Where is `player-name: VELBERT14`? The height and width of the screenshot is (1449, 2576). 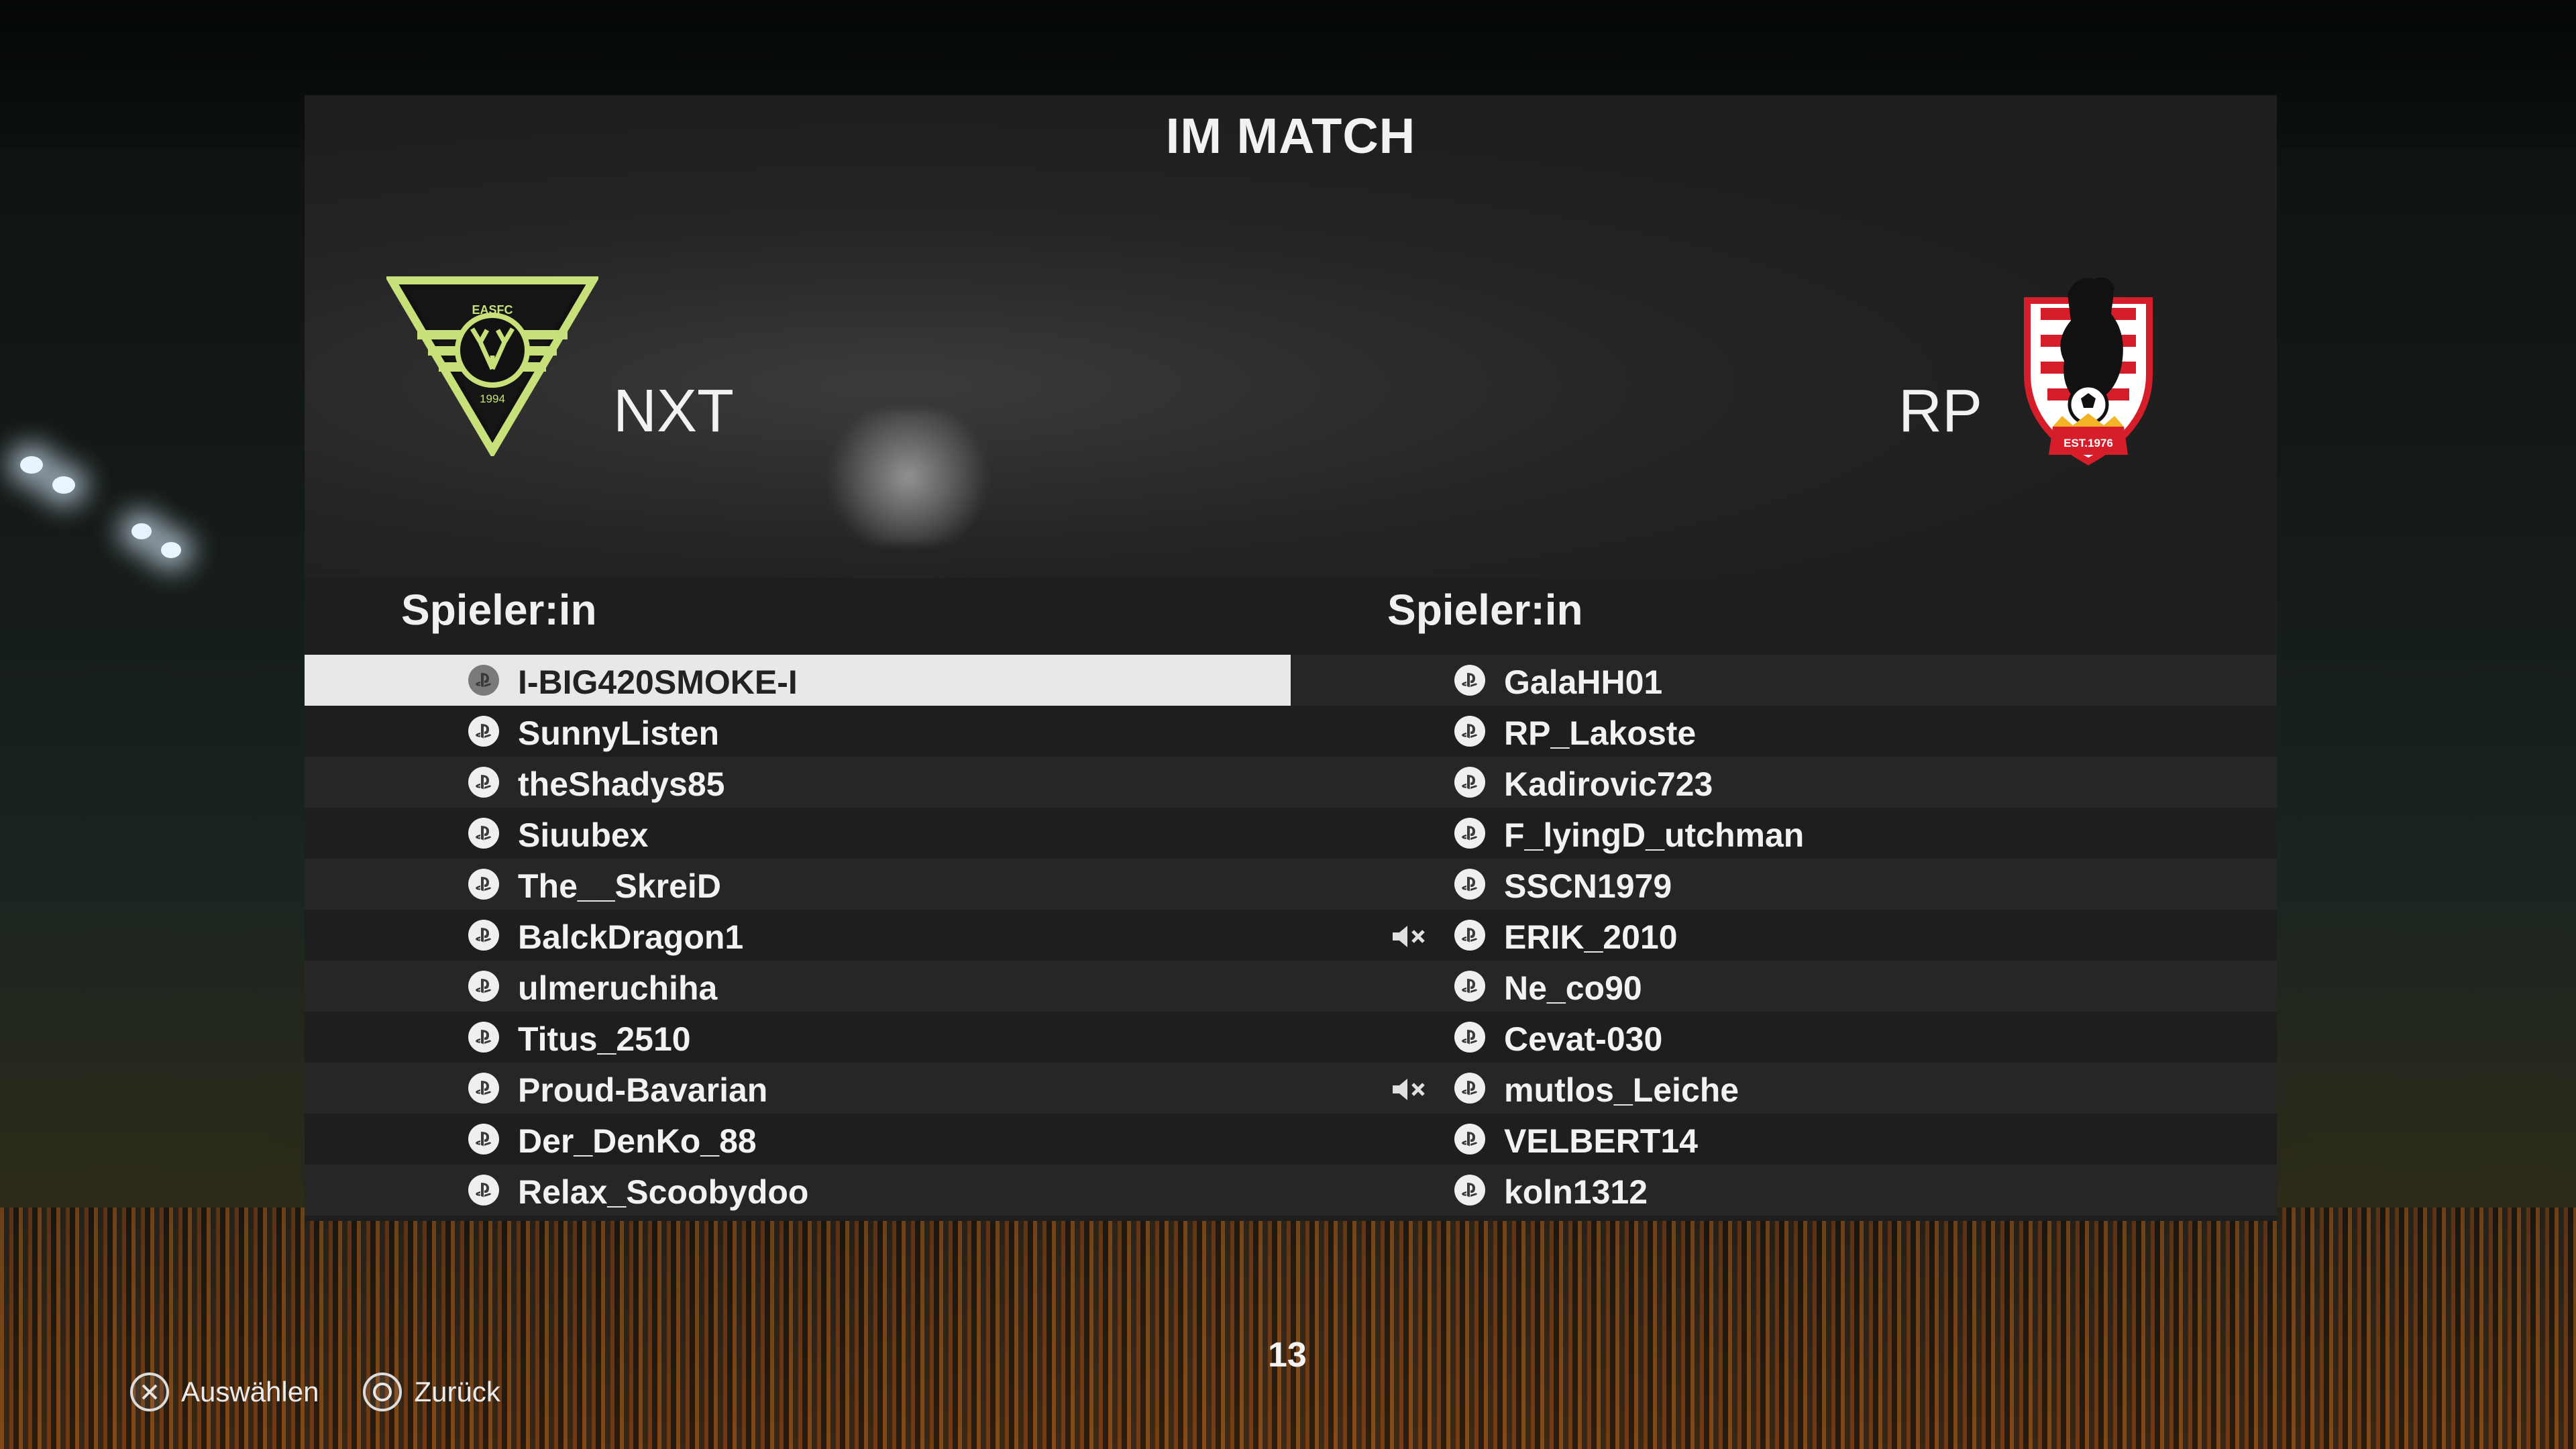 player-name: VELBERT14 is located at coordinates (1601, 1141).